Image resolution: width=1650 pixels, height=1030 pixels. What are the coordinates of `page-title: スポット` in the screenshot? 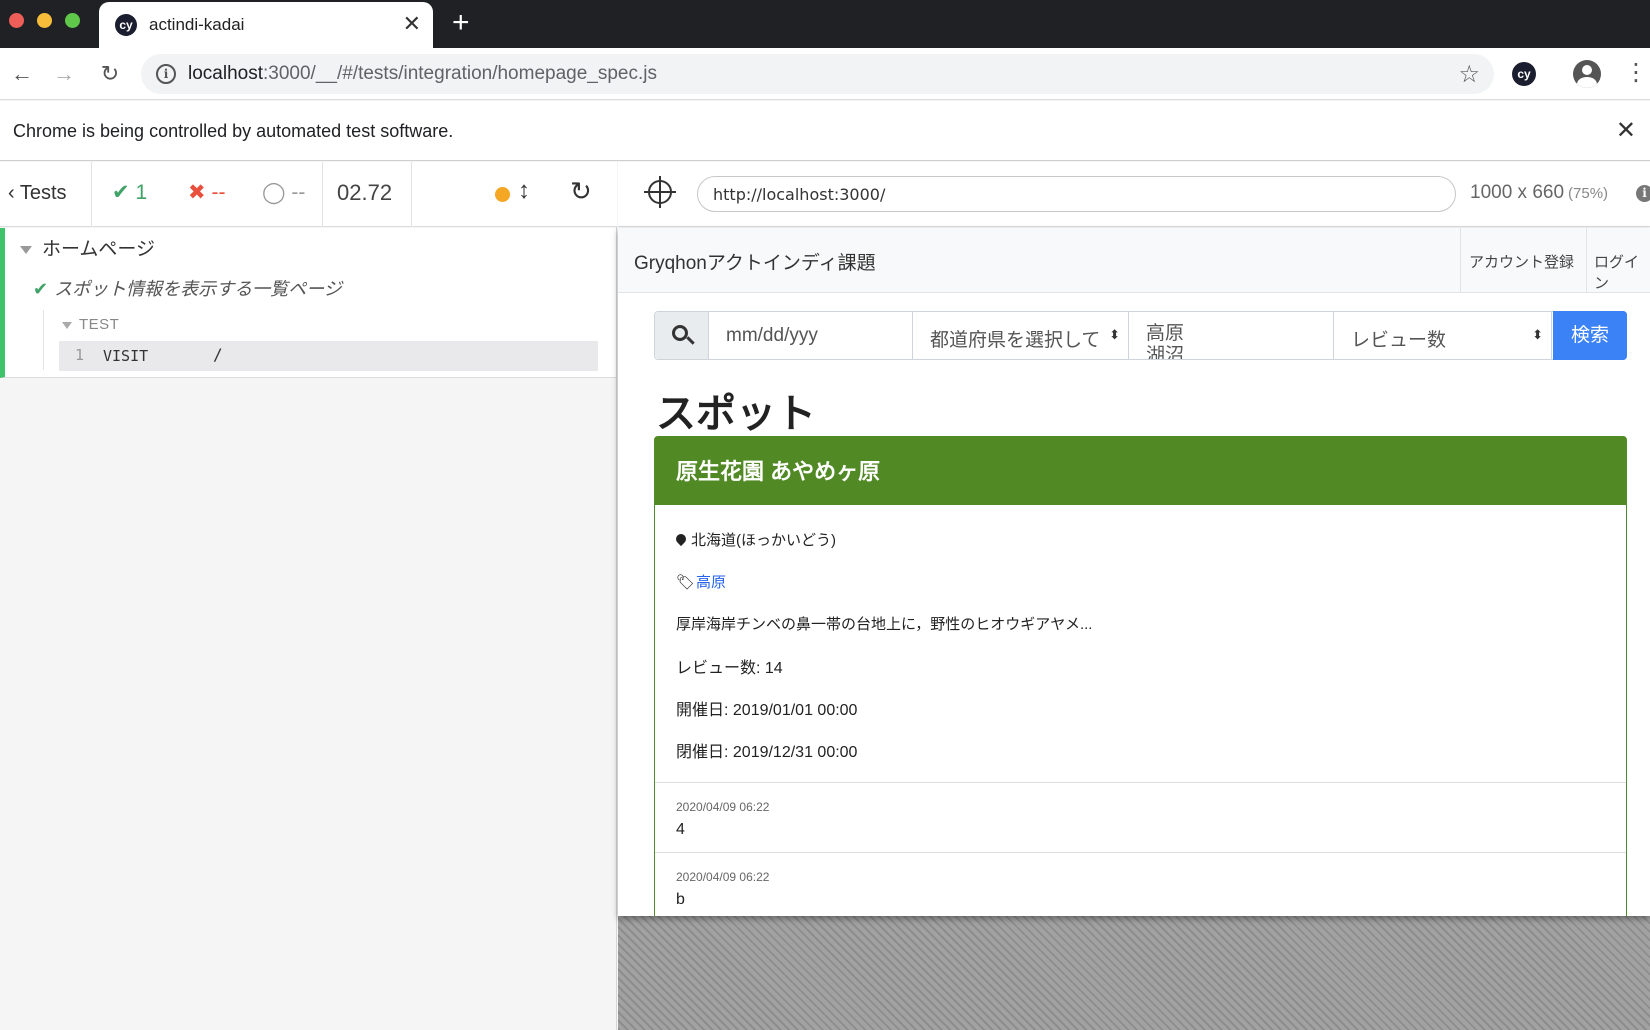 It's located at (736, 414).